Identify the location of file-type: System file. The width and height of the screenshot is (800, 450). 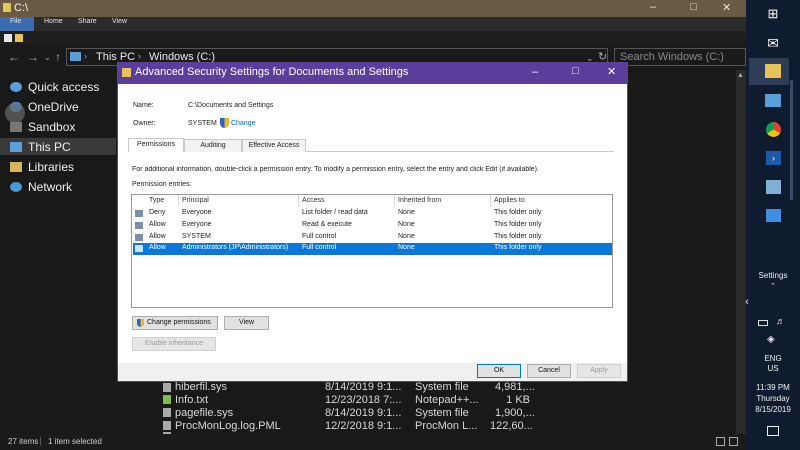
(442, 387).